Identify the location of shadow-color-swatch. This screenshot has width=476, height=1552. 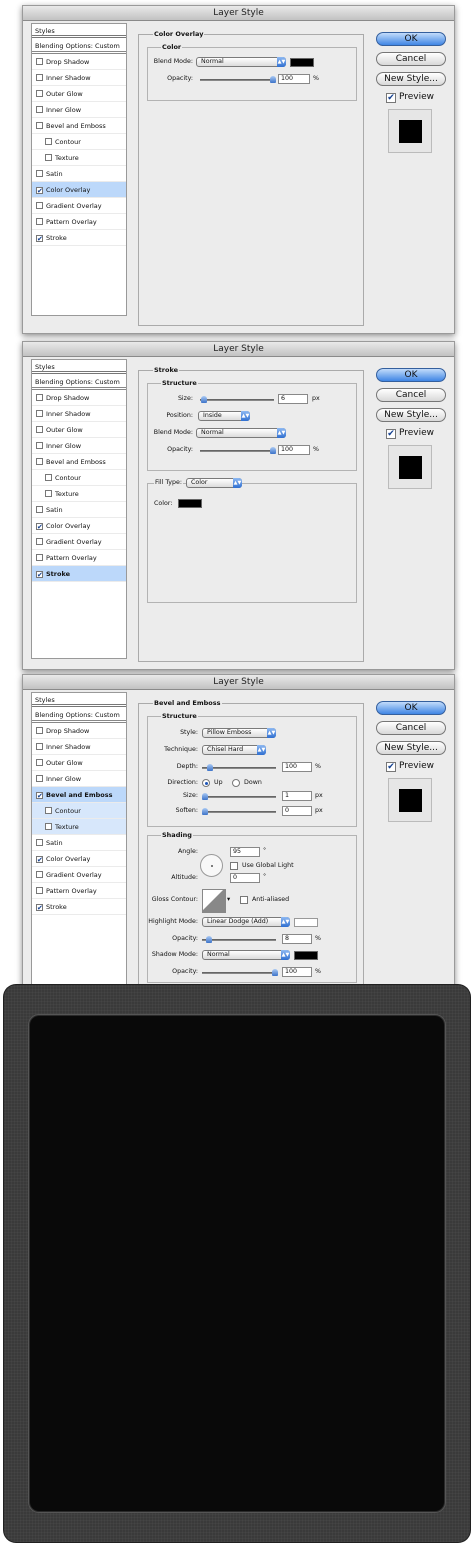
(306, 955).